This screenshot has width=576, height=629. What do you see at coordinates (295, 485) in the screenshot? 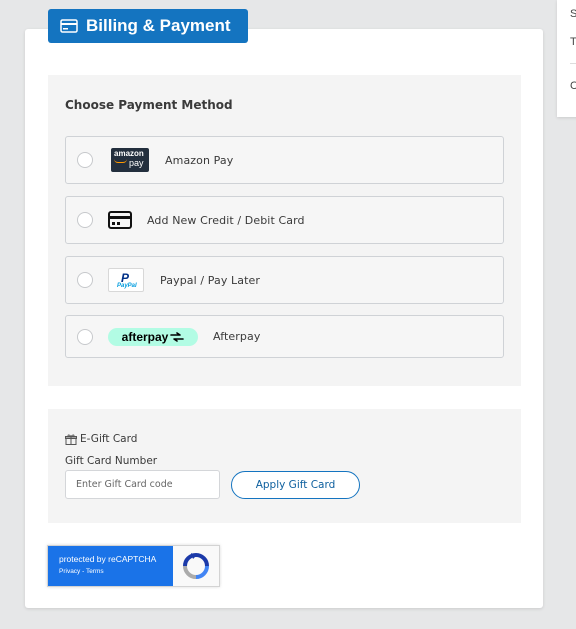
I see `apply-gift-card-button: Apply Gift Card` at bounding box center [295, 485].